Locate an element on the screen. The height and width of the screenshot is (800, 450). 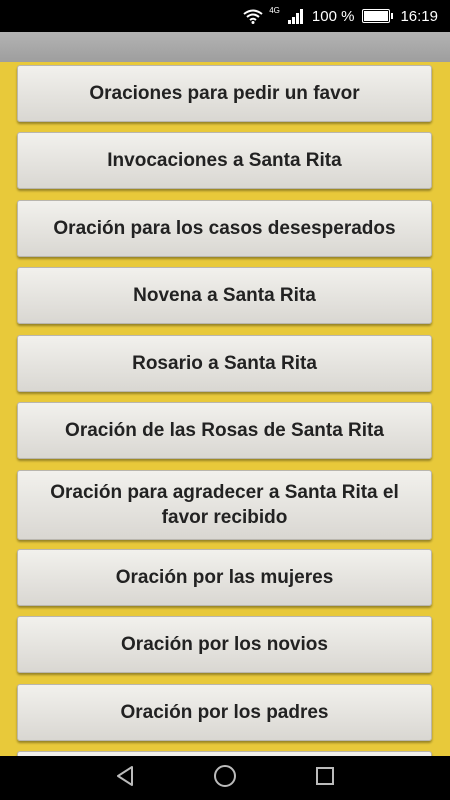
menu-item-label: Oración de las Rosas de Santa Rita is located at coordinates (224, 430).